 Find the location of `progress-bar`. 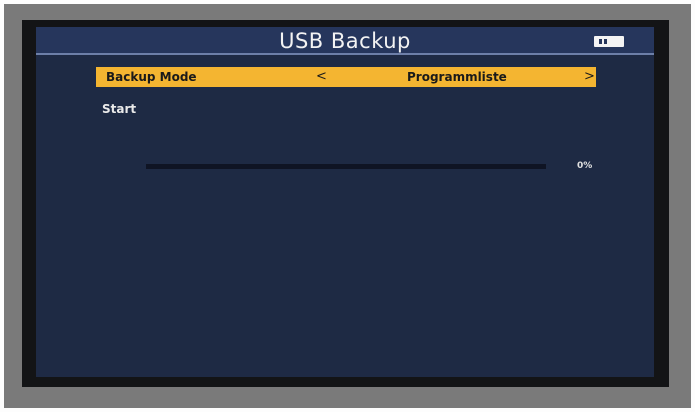

progress-bar is located at coordinates (346, 166).